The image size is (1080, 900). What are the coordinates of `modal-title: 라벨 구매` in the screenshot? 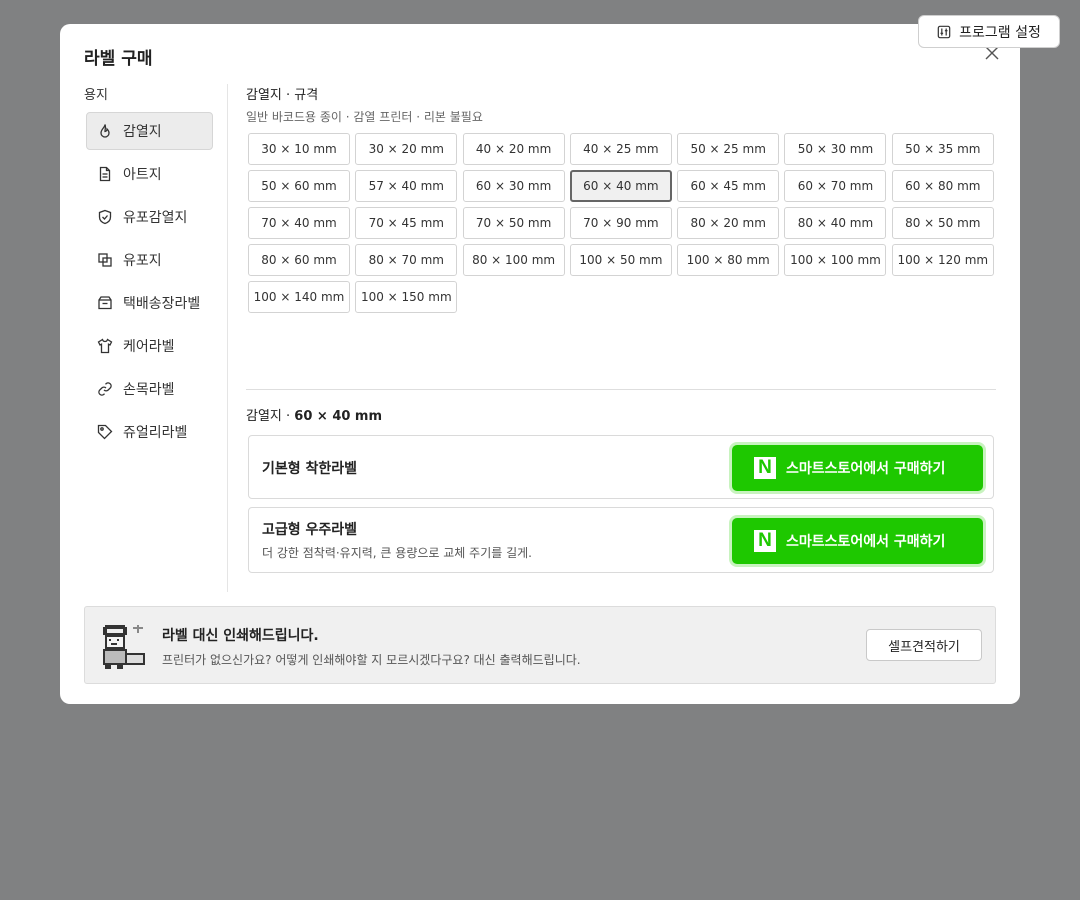 It's located at (118, 59).